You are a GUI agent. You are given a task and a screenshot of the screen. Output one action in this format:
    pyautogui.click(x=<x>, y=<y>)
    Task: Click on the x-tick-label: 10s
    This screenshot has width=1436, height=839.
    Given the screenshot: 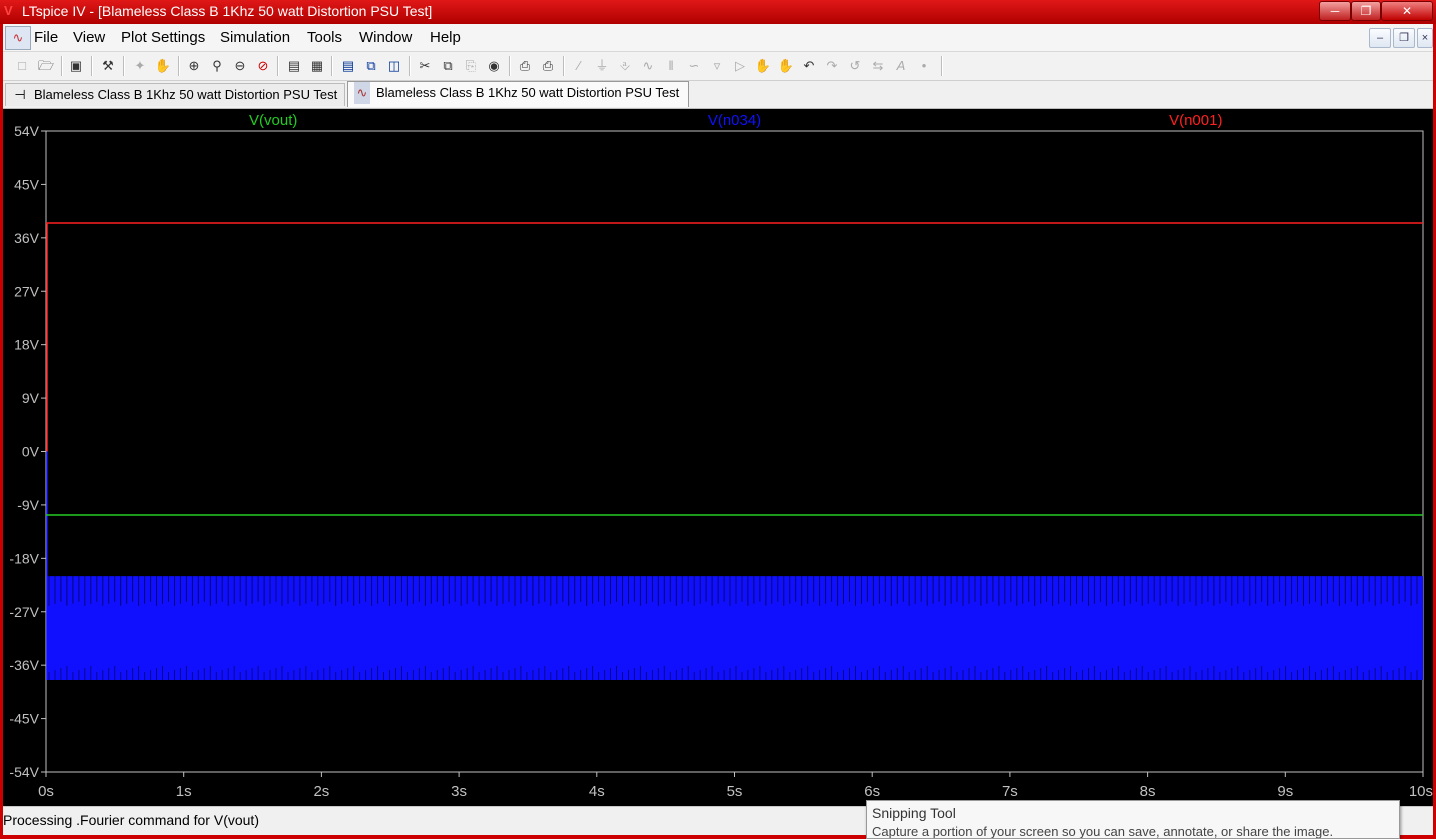 What is the action you would take?
    pyautogui.click(x=1421, y=791)
    